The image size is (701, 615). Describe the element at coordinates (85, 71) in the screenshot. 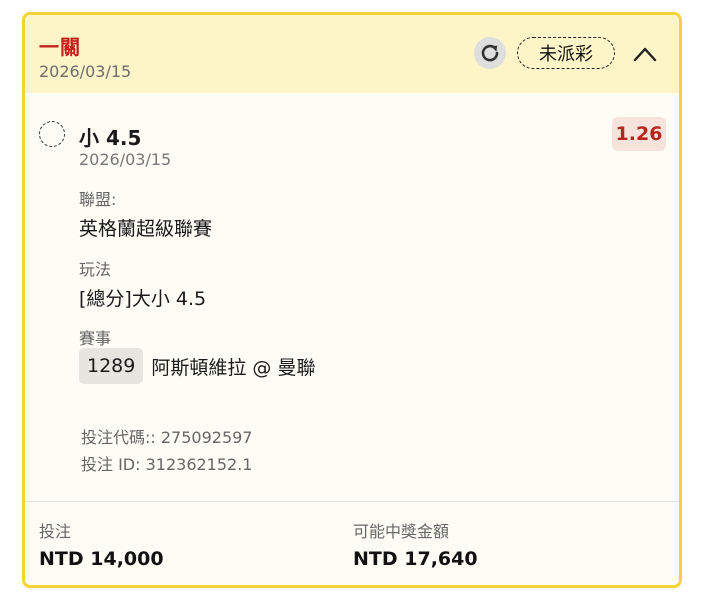

I see `header-date: 2026/03/15` at that location.